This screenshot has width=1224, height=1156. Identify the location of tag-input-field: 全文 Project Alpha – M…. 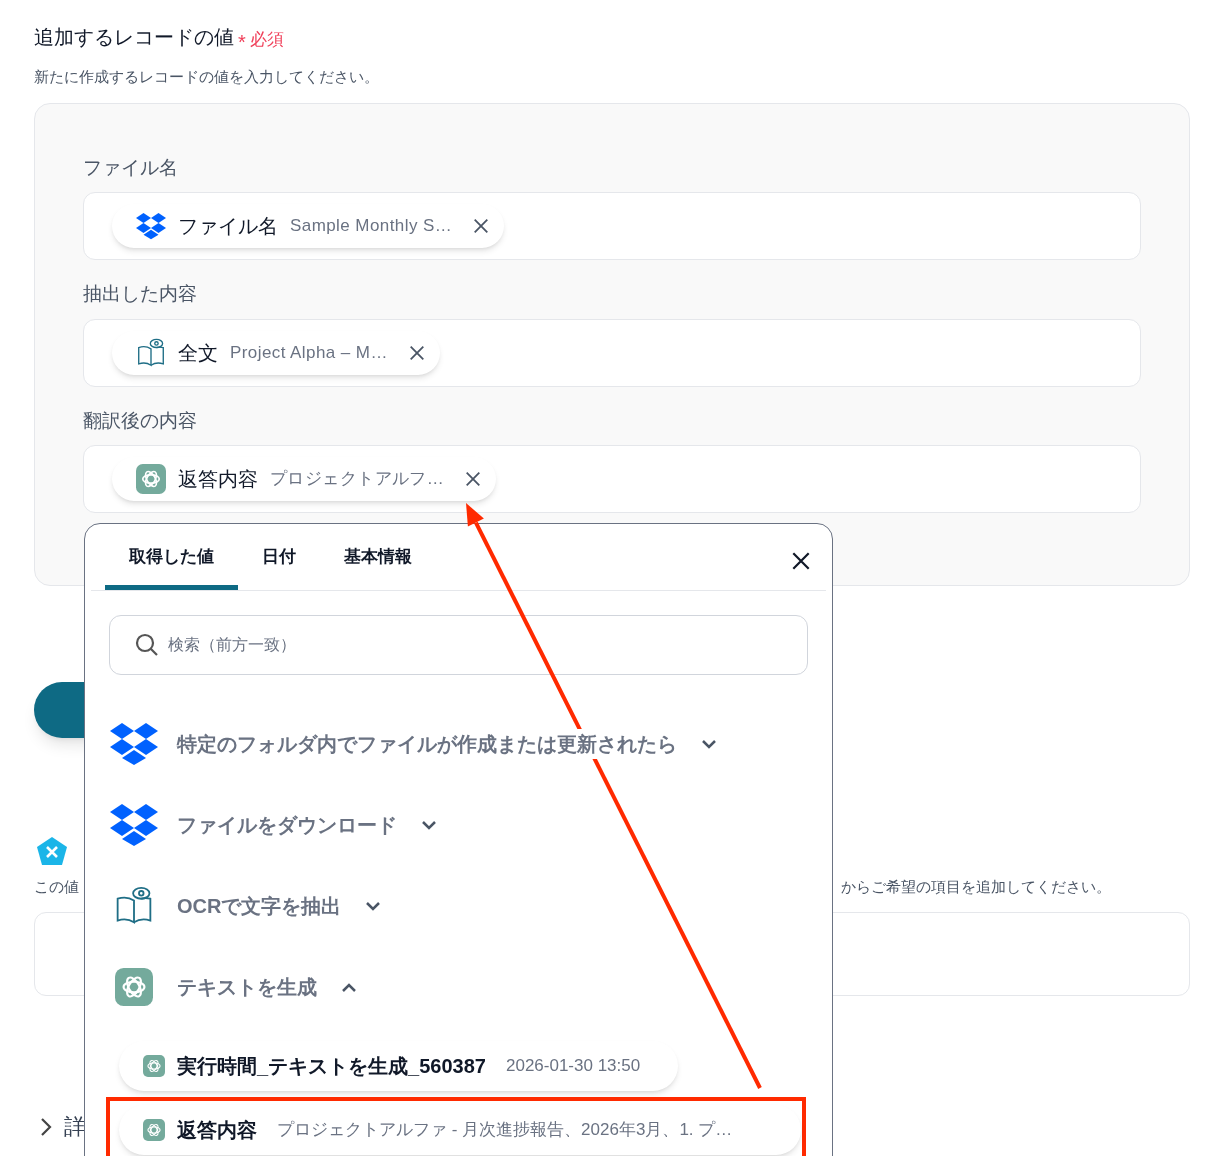
(612, 352).